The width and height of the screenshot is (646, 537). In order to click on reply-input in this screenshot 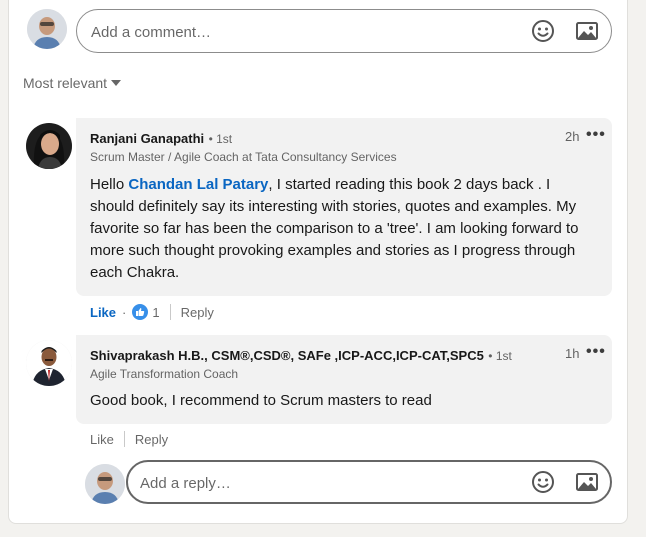, I will do `click(320, 483)`.